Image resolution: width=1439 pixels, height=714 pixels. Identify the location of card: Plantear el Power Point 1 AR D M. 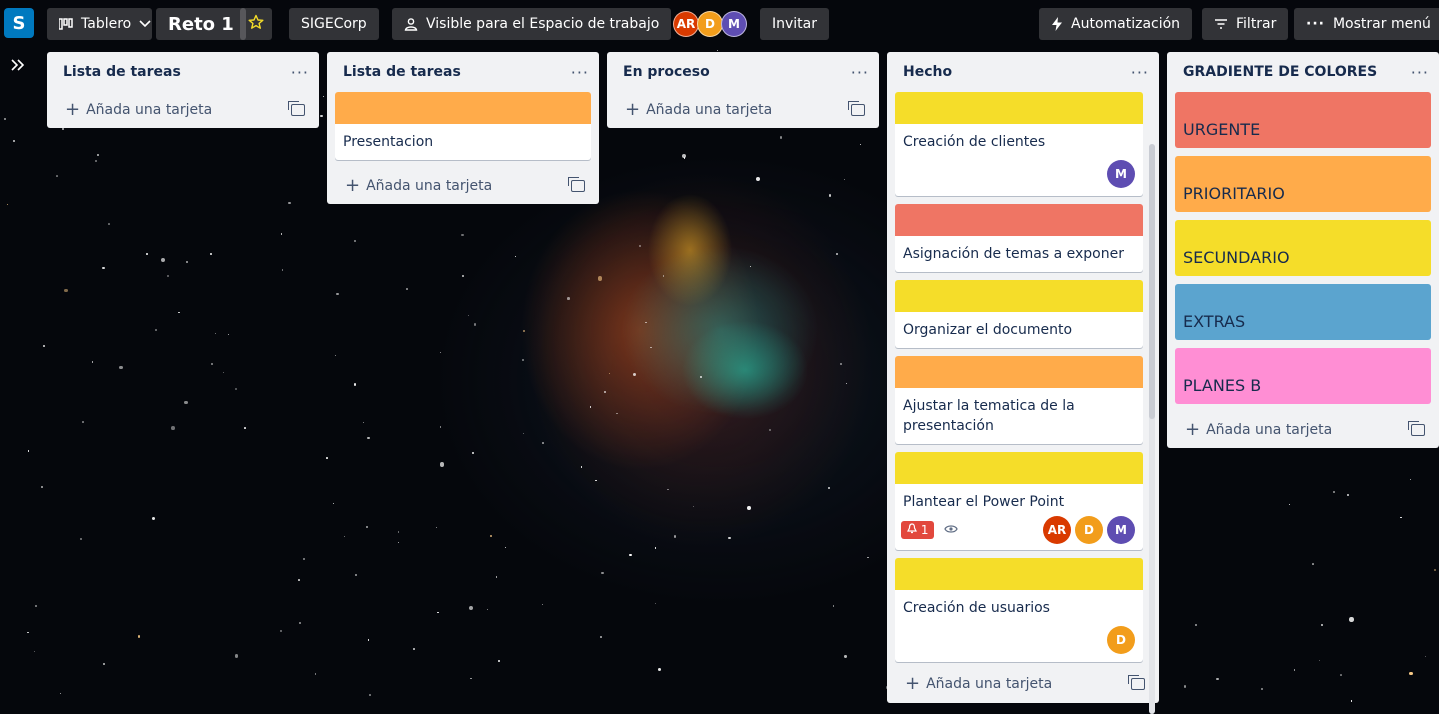
(1019, 501).